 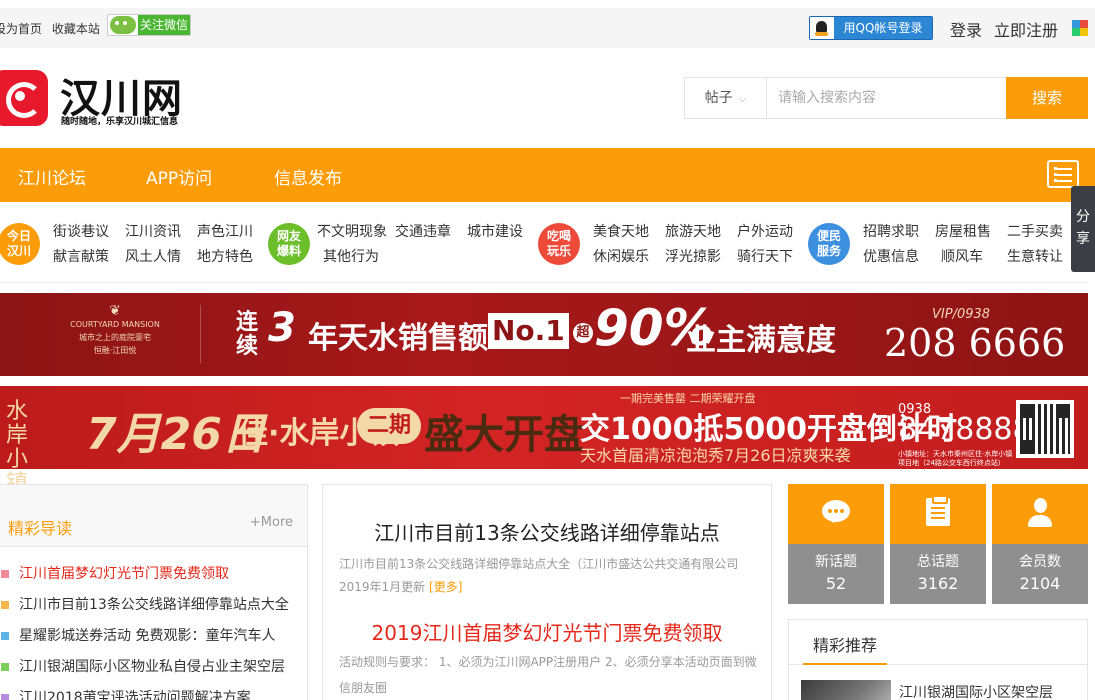 What do you see at coordinates (1063, 174) in the screenshot?
I see `menu-list-icon` at bounding box center [1063, 174].